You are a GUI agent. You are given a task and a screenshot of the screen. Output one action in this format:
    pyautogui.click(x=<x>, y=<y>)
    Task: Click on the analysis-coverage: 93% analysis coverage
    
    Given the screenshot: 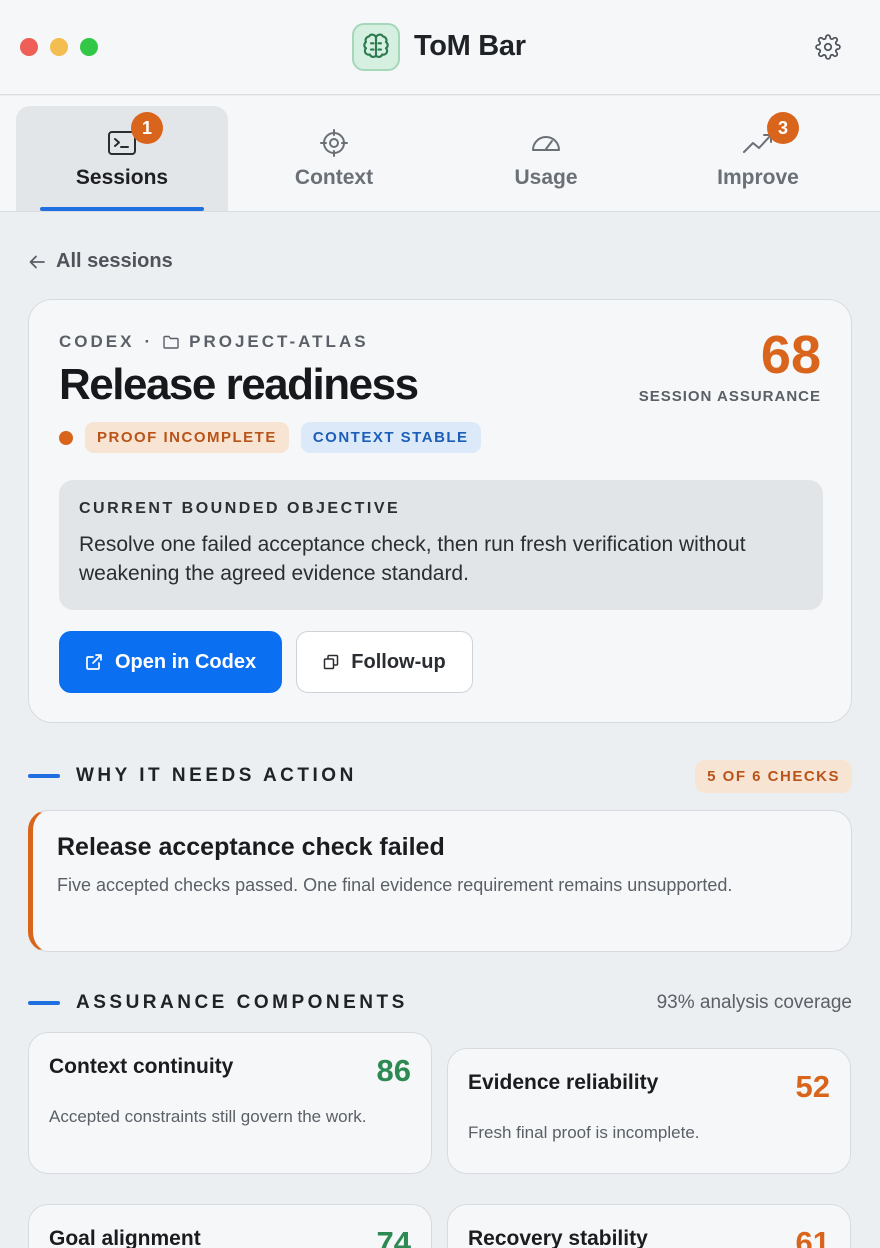 What is the action you would take?
    pyautogui.click(x=754, y=1002)
    